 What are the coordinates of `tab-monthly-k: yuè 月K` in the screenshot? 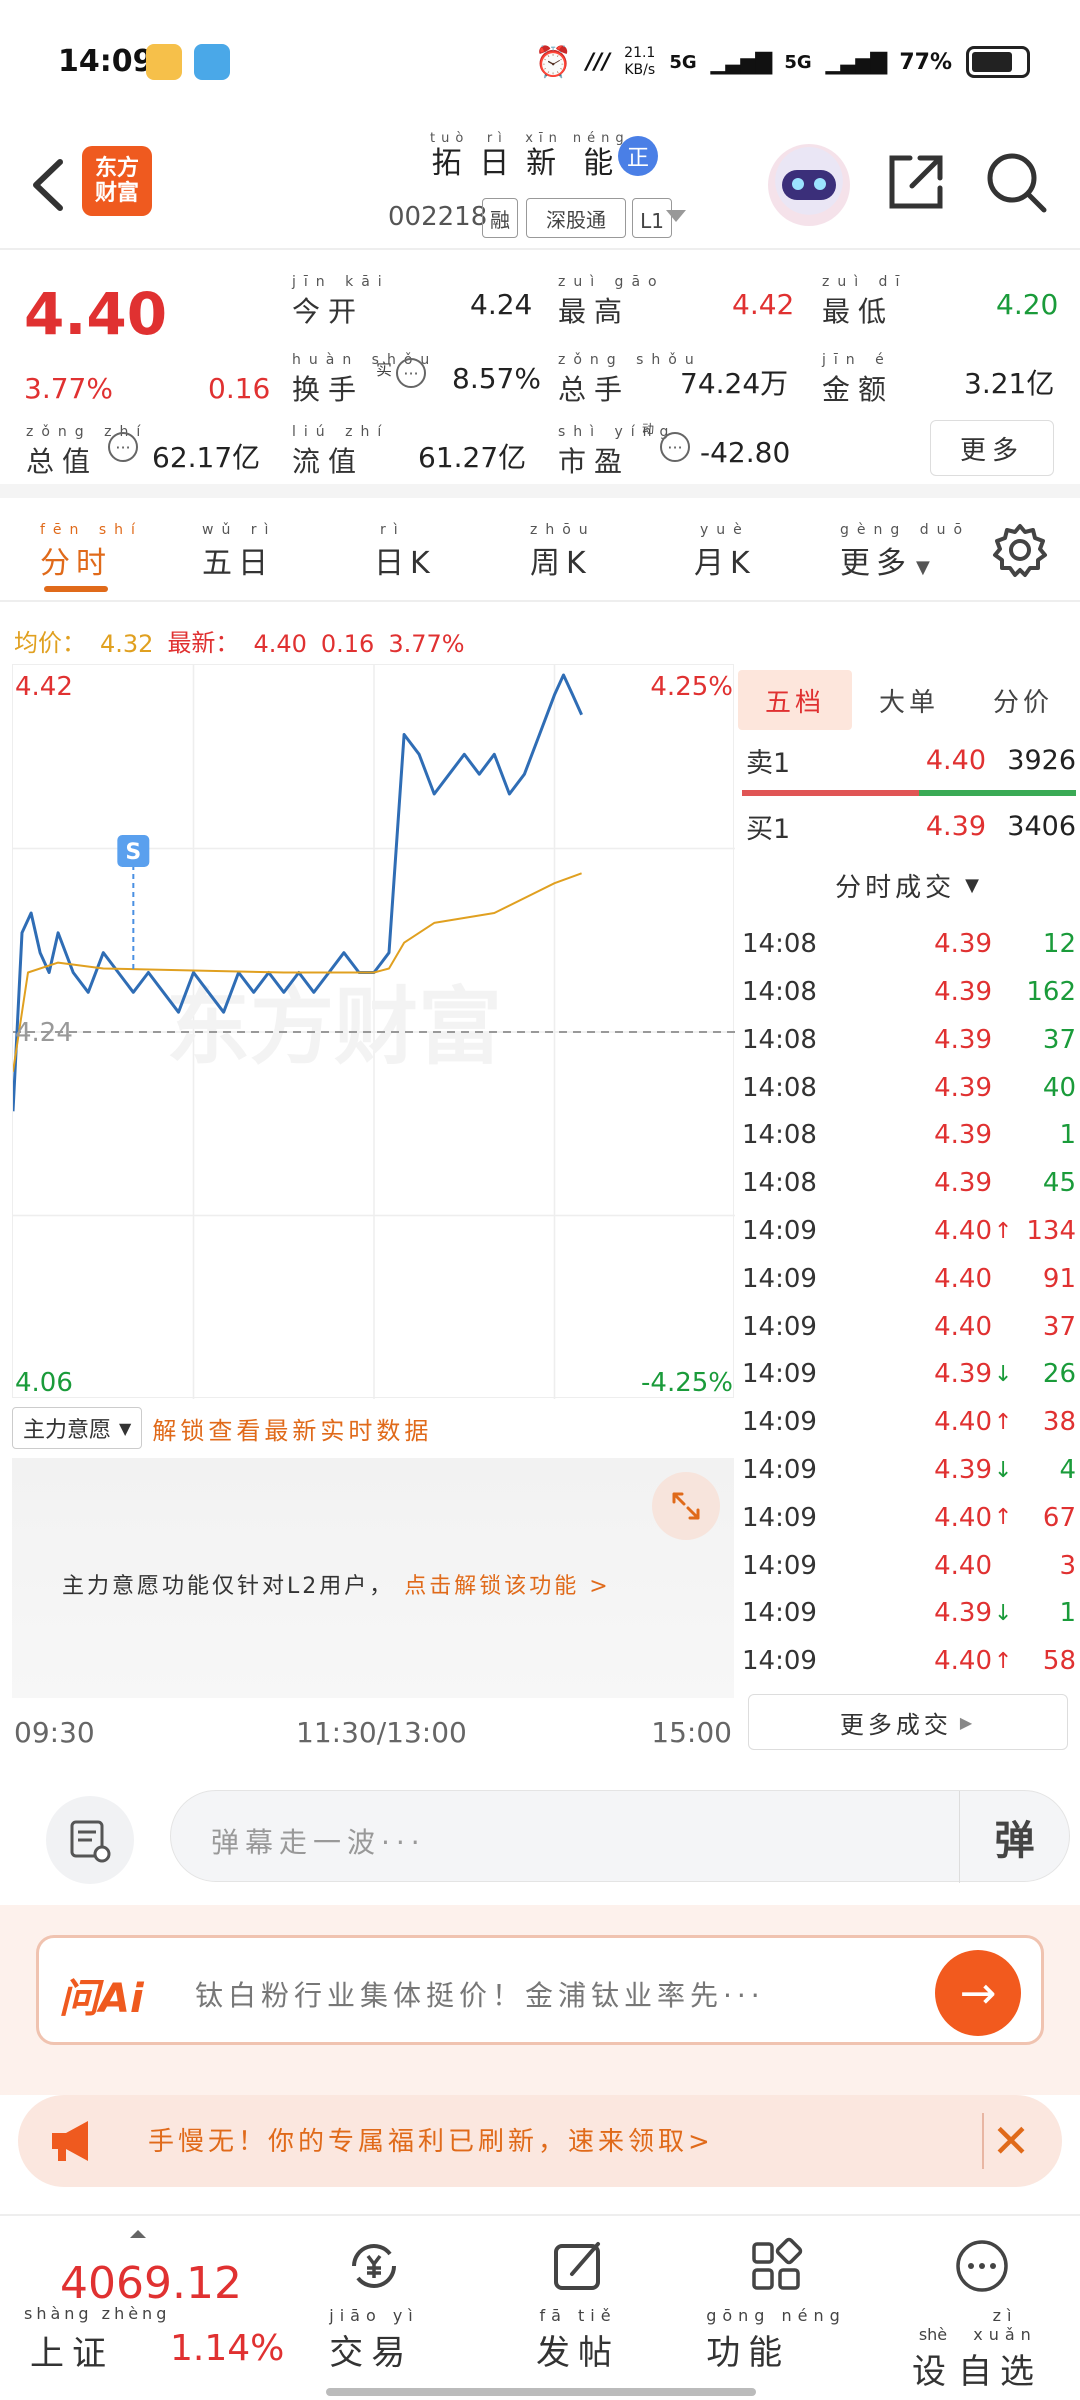 It's located at (725, 552).